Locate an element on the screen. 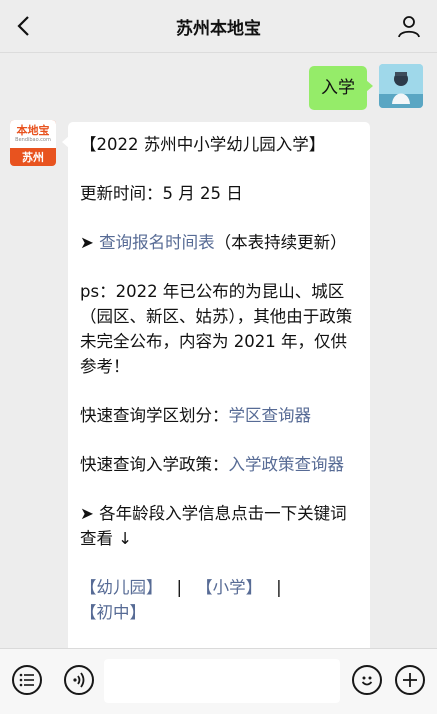  voice-button is located at coordinates (79, 680).